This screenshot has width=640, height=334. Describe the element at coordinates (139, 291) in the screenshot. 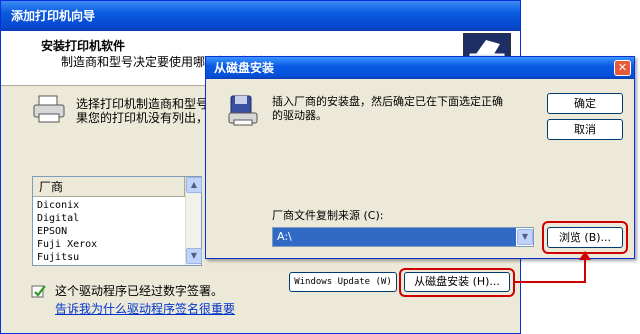

I see `signature-status-text: 这个驱动程序已经过数字签署。` at that location.